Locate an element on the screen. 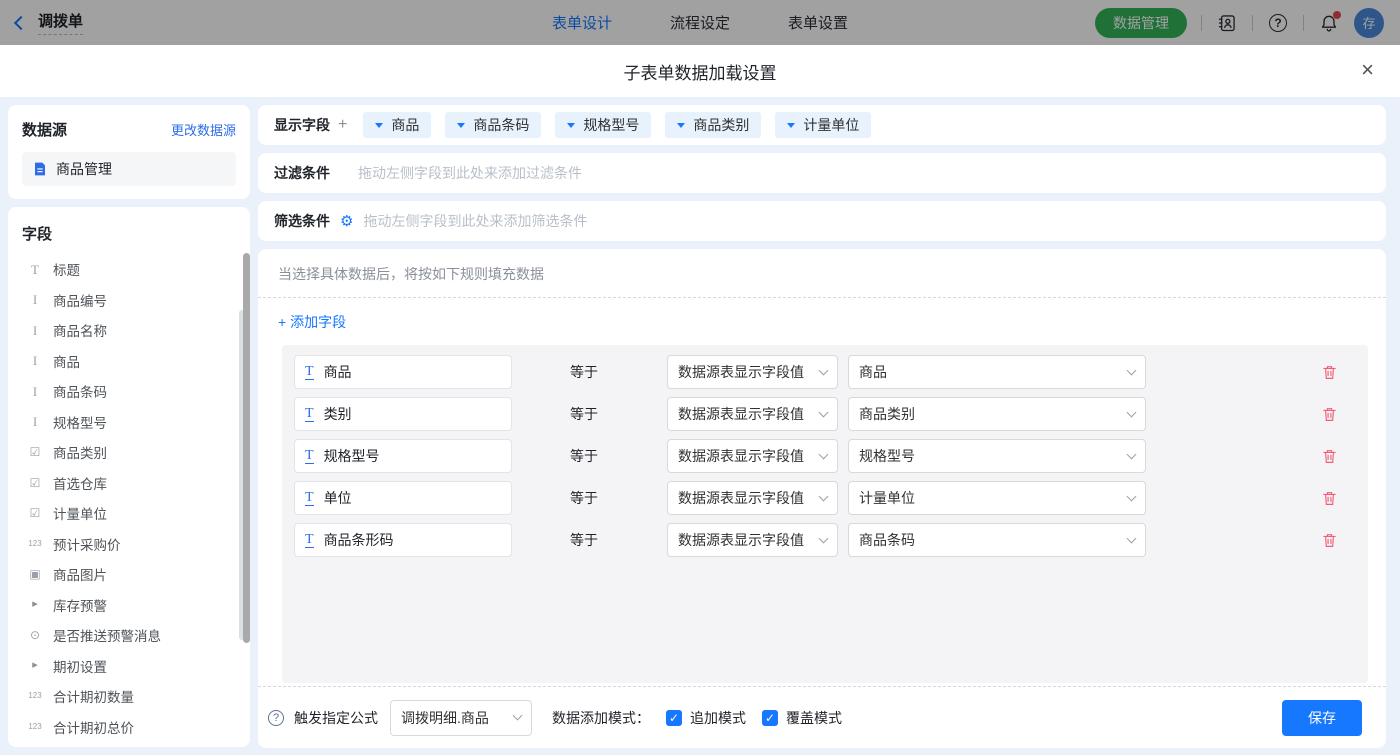 Image resolution: width=1400 pixels, height=755 pixels. change-datasource-link: 更改数据源 is located at coordinates (203, 129).